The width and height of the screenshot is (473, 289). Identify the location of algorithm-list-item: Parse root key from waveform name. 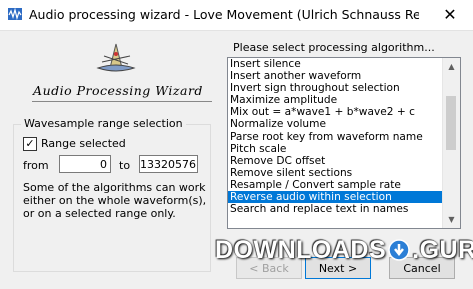
(336, 137).